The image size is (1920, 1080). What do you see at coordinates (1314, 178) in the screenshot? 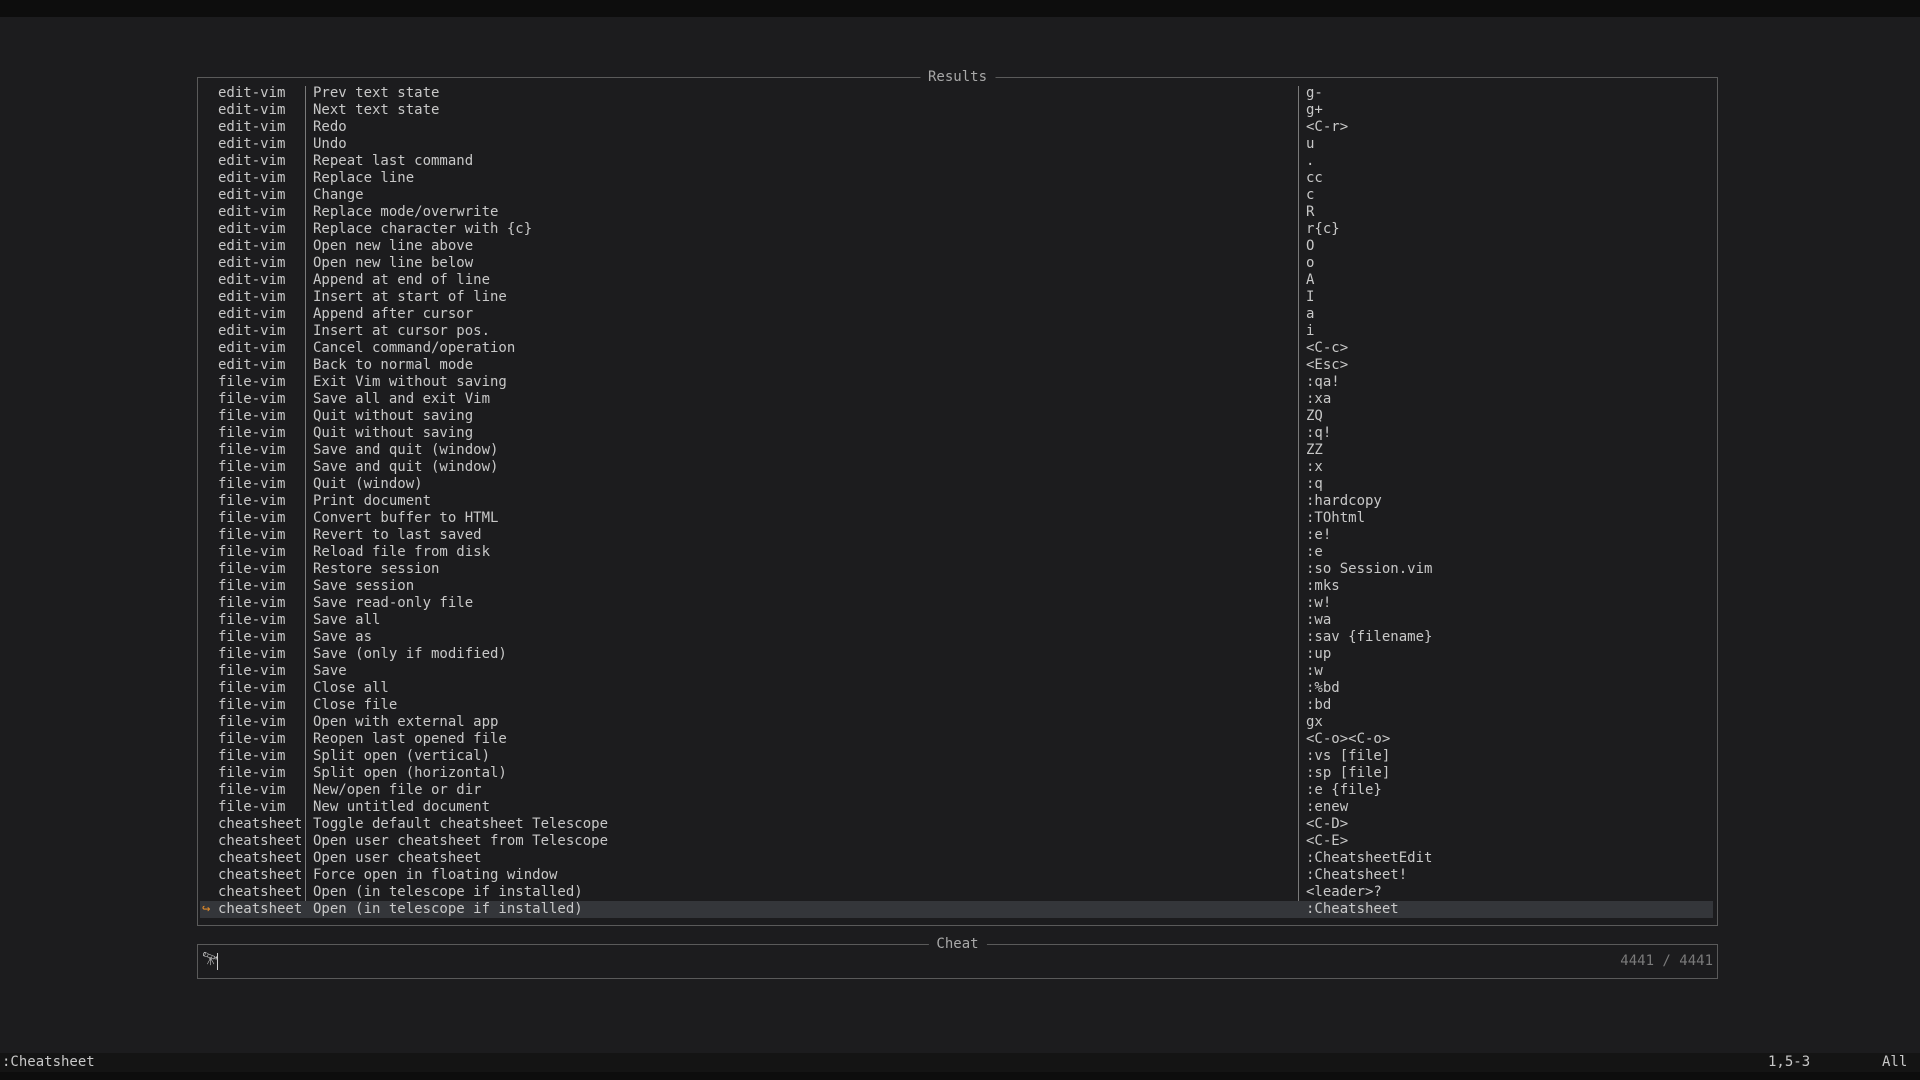
I see `keybinding-cell: cc` at bounding box center [1314, 178].